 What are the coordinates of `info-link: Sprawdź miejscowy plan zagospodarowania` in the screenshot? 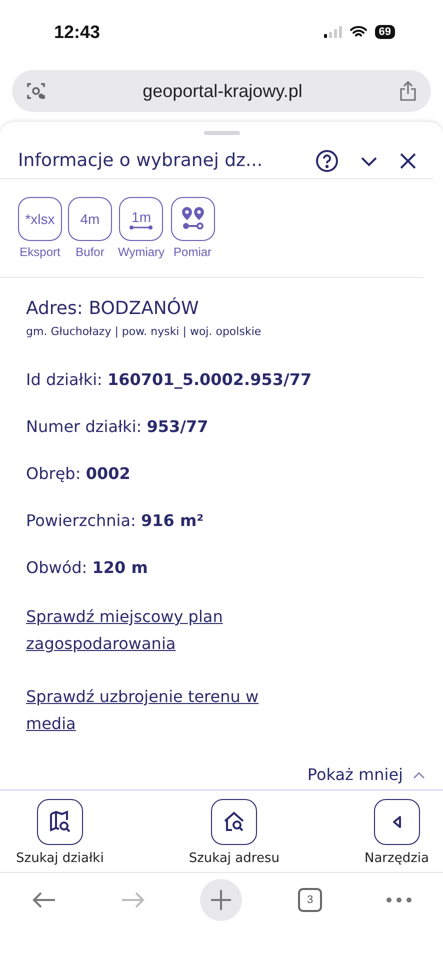 It's located at (151, 630).